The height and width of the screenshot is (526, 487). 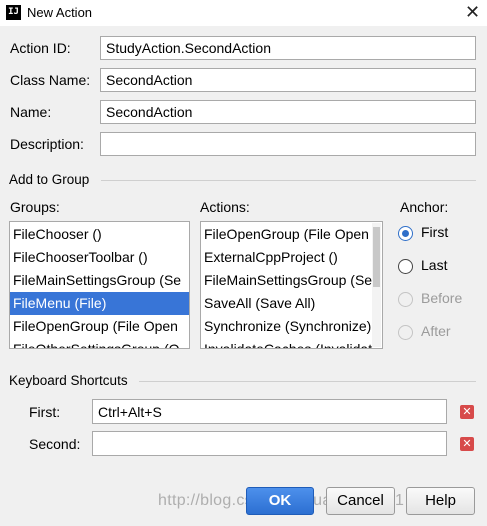 I want to click on name-label: Name:, so click(x=31, y=112).